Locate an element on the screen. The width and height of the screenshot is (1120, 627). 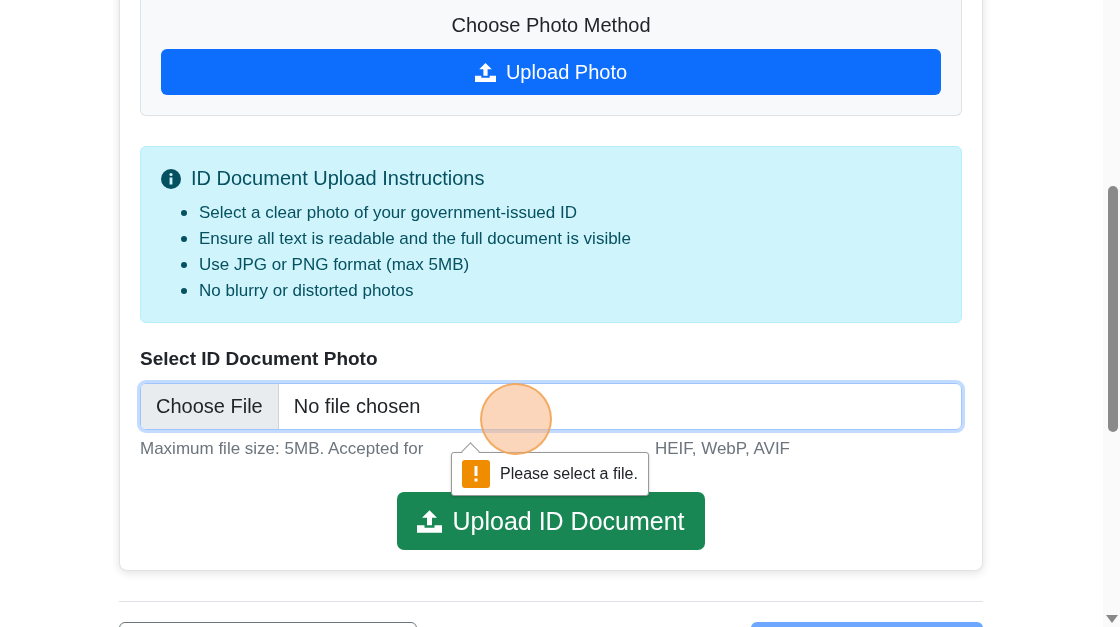
instruction-text: Use JPG or PNG format (max 5MB) is located at coordinates (334, 265).